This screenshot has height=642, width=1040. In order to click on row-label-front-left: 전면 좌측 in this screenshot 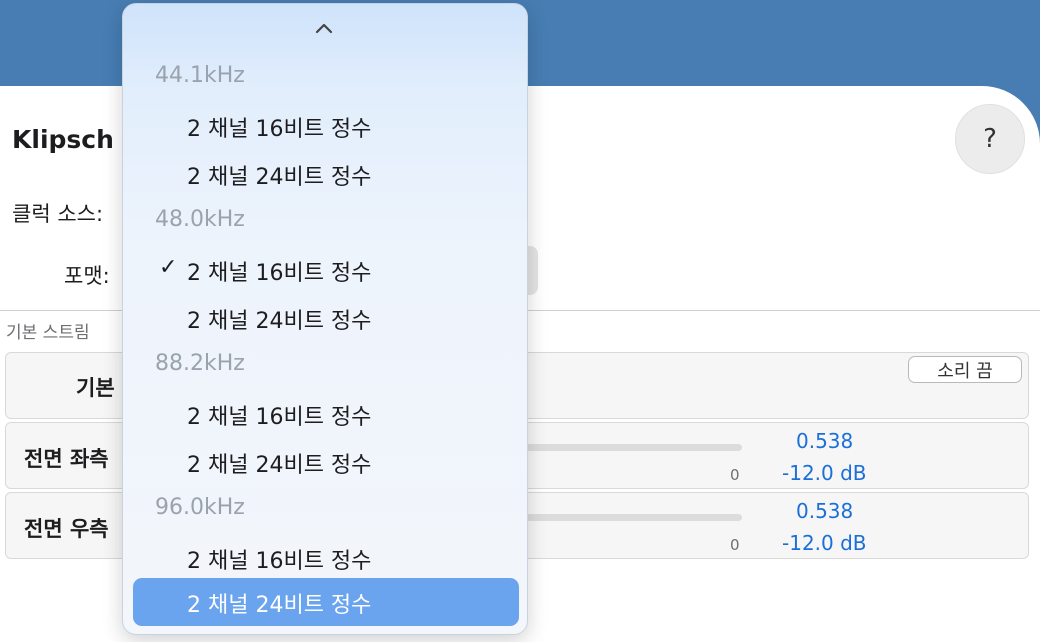, I will do `click(66, 459)`.